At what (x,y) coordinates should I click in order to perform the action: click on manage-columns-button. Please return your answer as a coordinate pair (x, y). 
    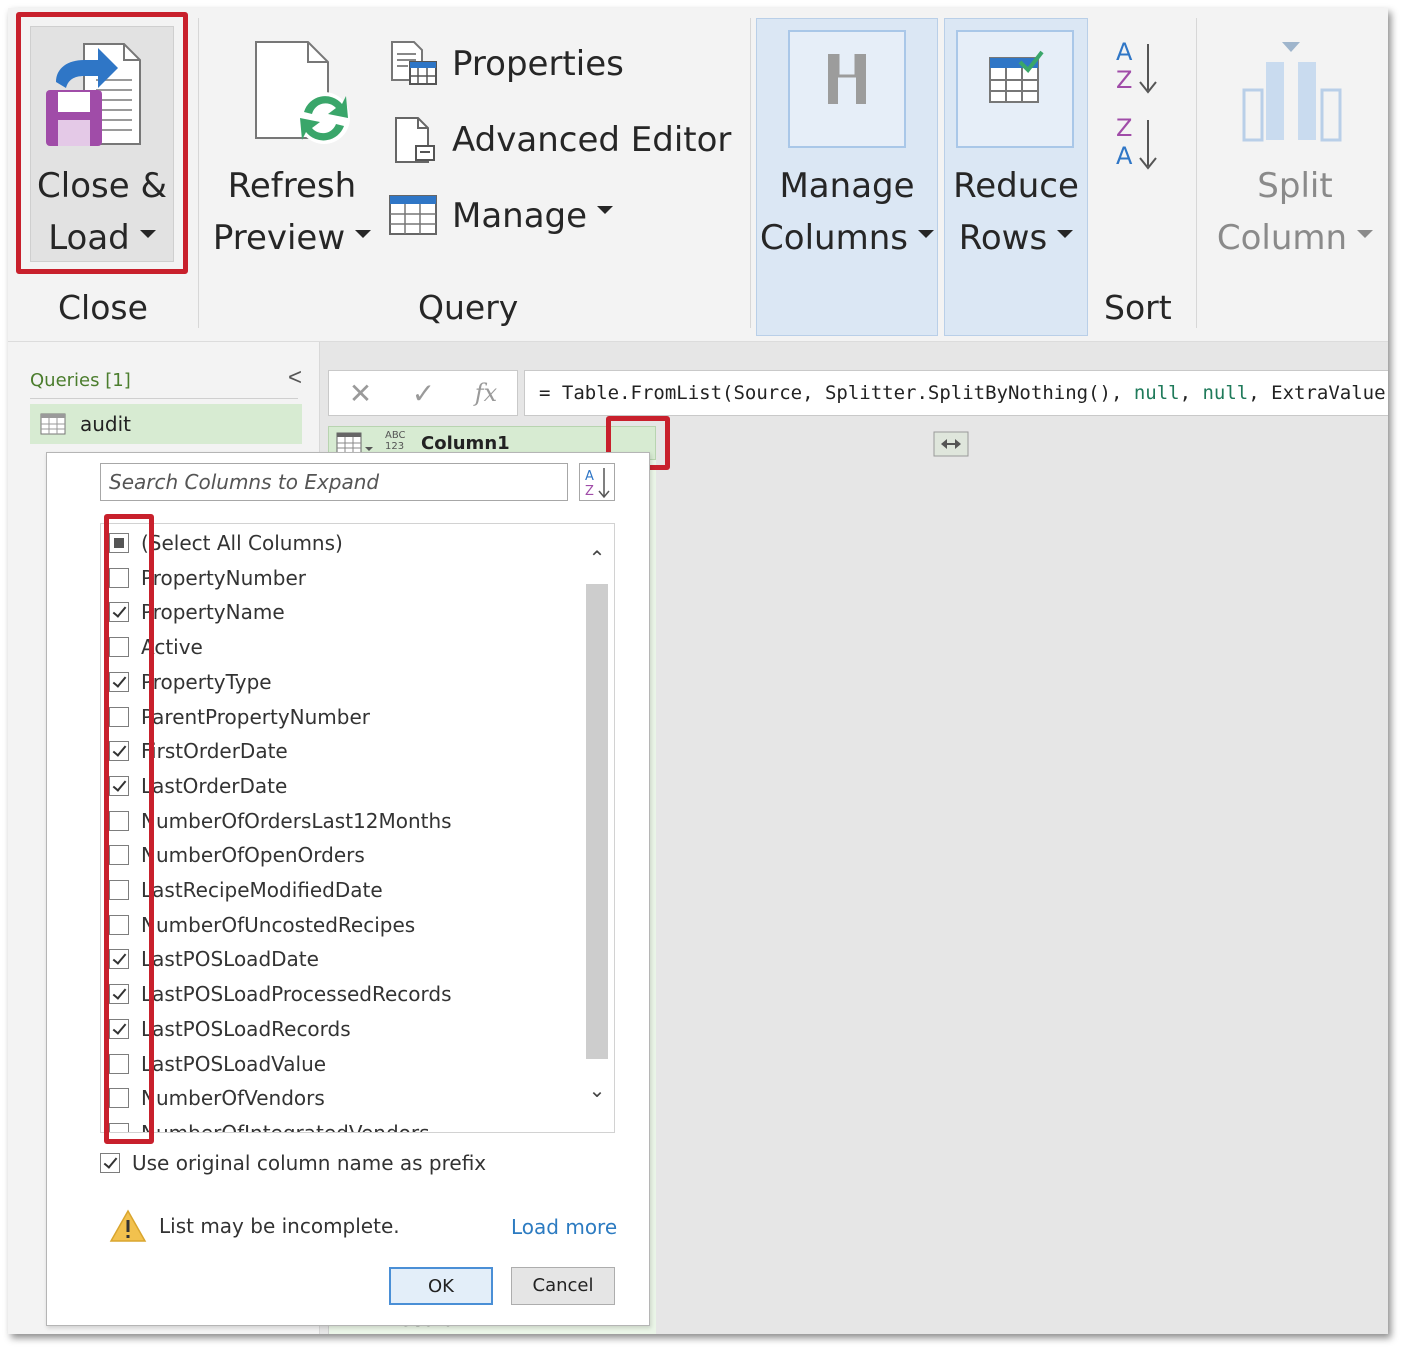
    Looking at the image, I should click on (847, 89).